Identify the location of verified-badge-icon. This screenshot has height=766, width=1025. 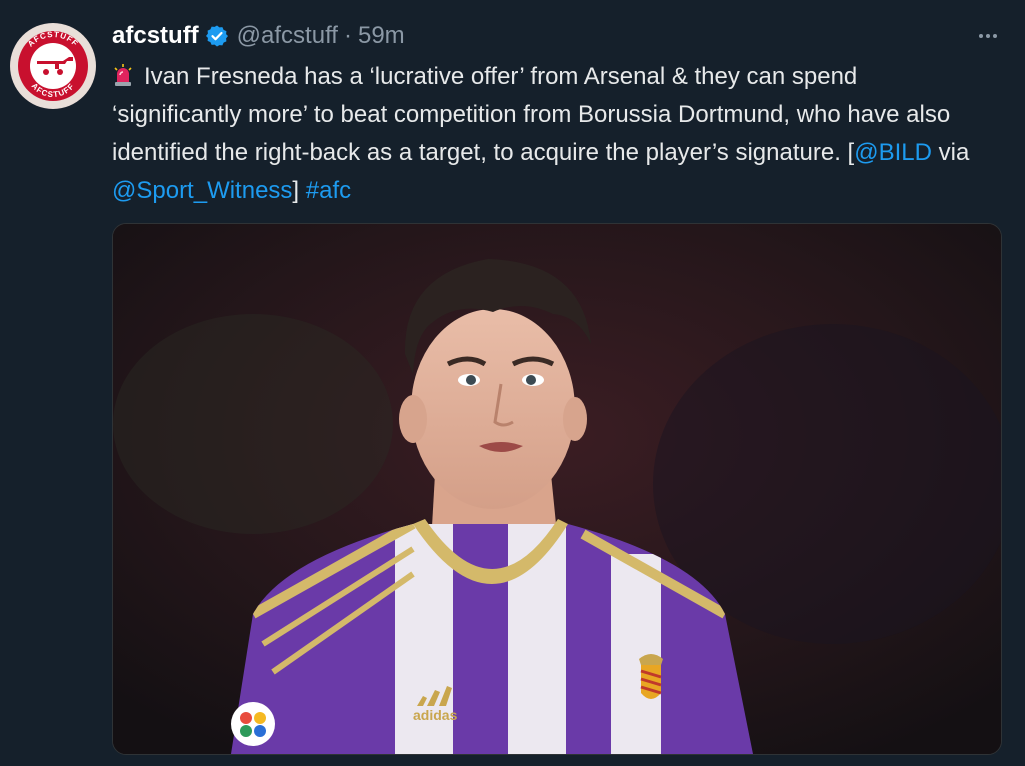
(217, 36).